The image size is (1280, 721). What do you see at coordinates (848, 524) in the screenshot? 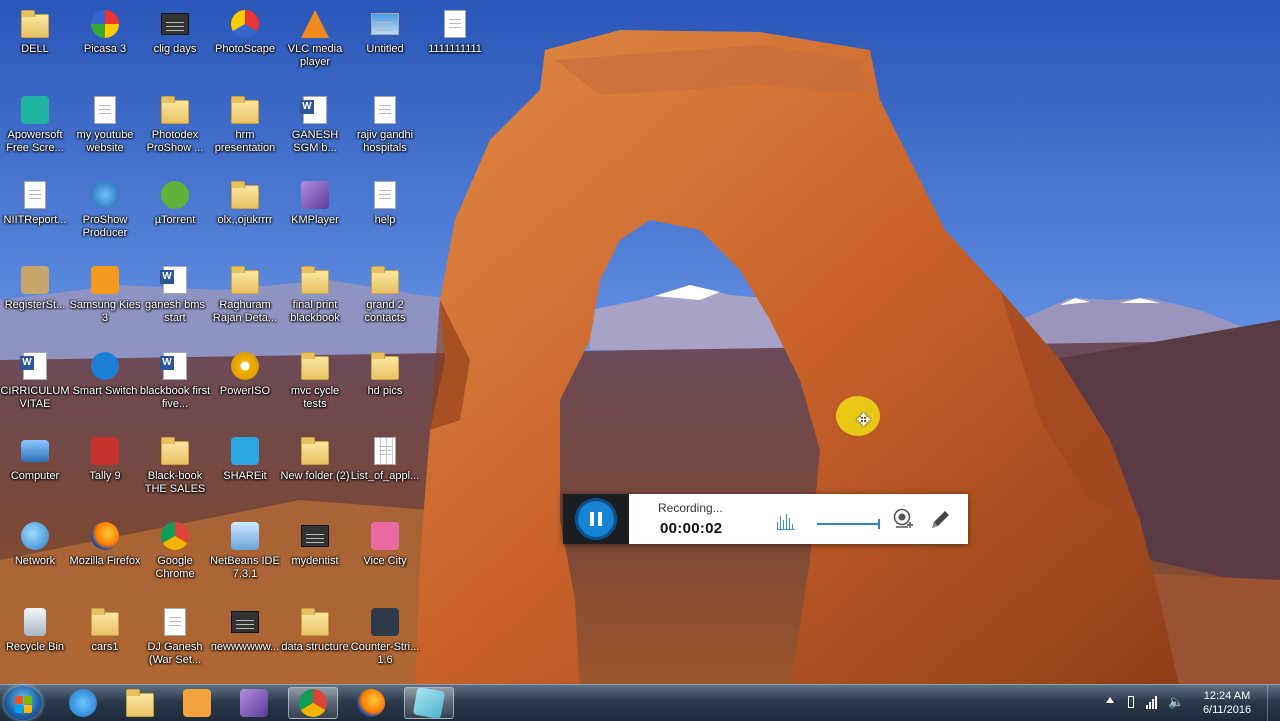
I see `volume-slider` at bounding box center [848, 524].